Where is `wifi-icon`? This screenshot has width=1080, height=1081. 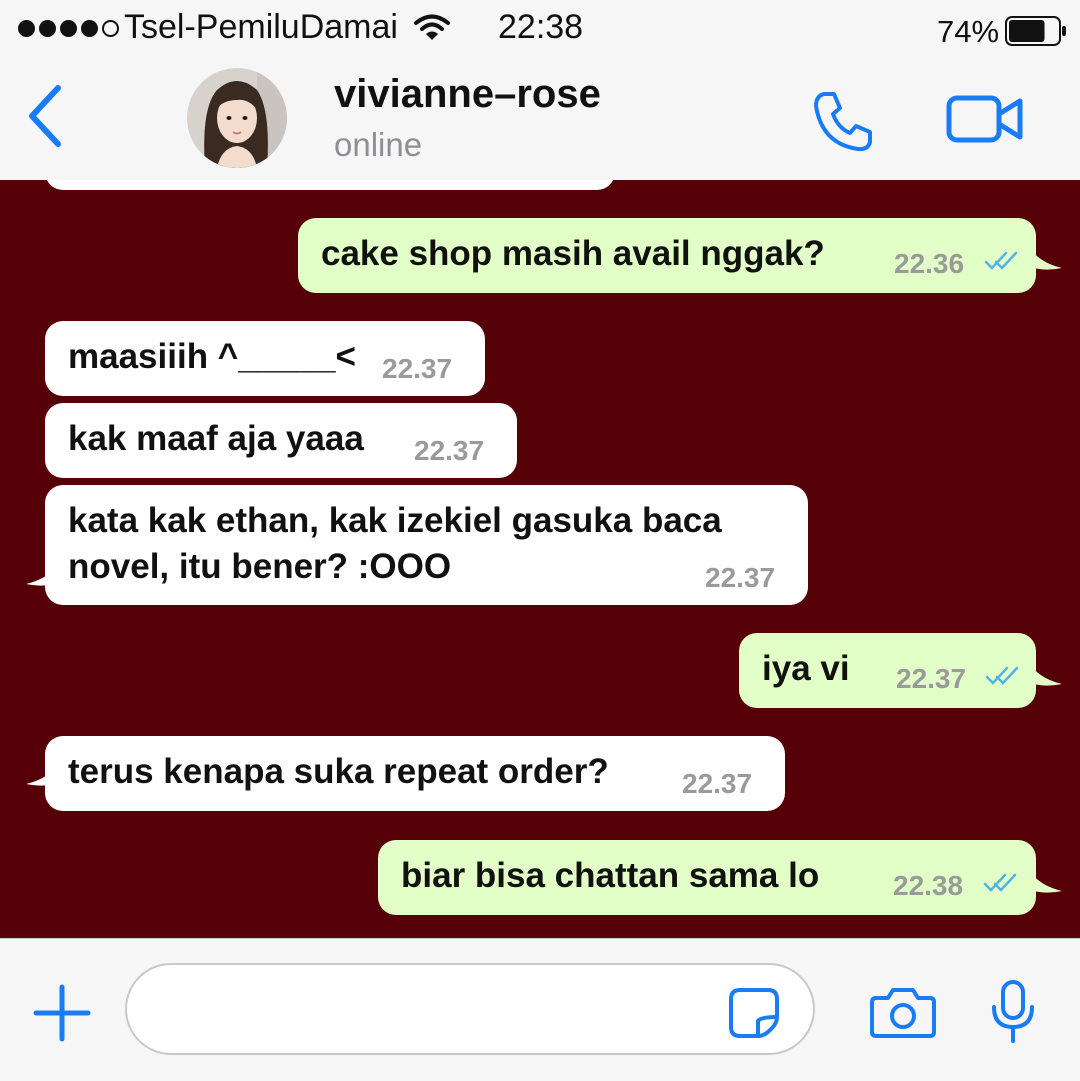
wifi-icon is located at coordinates (432, 27).